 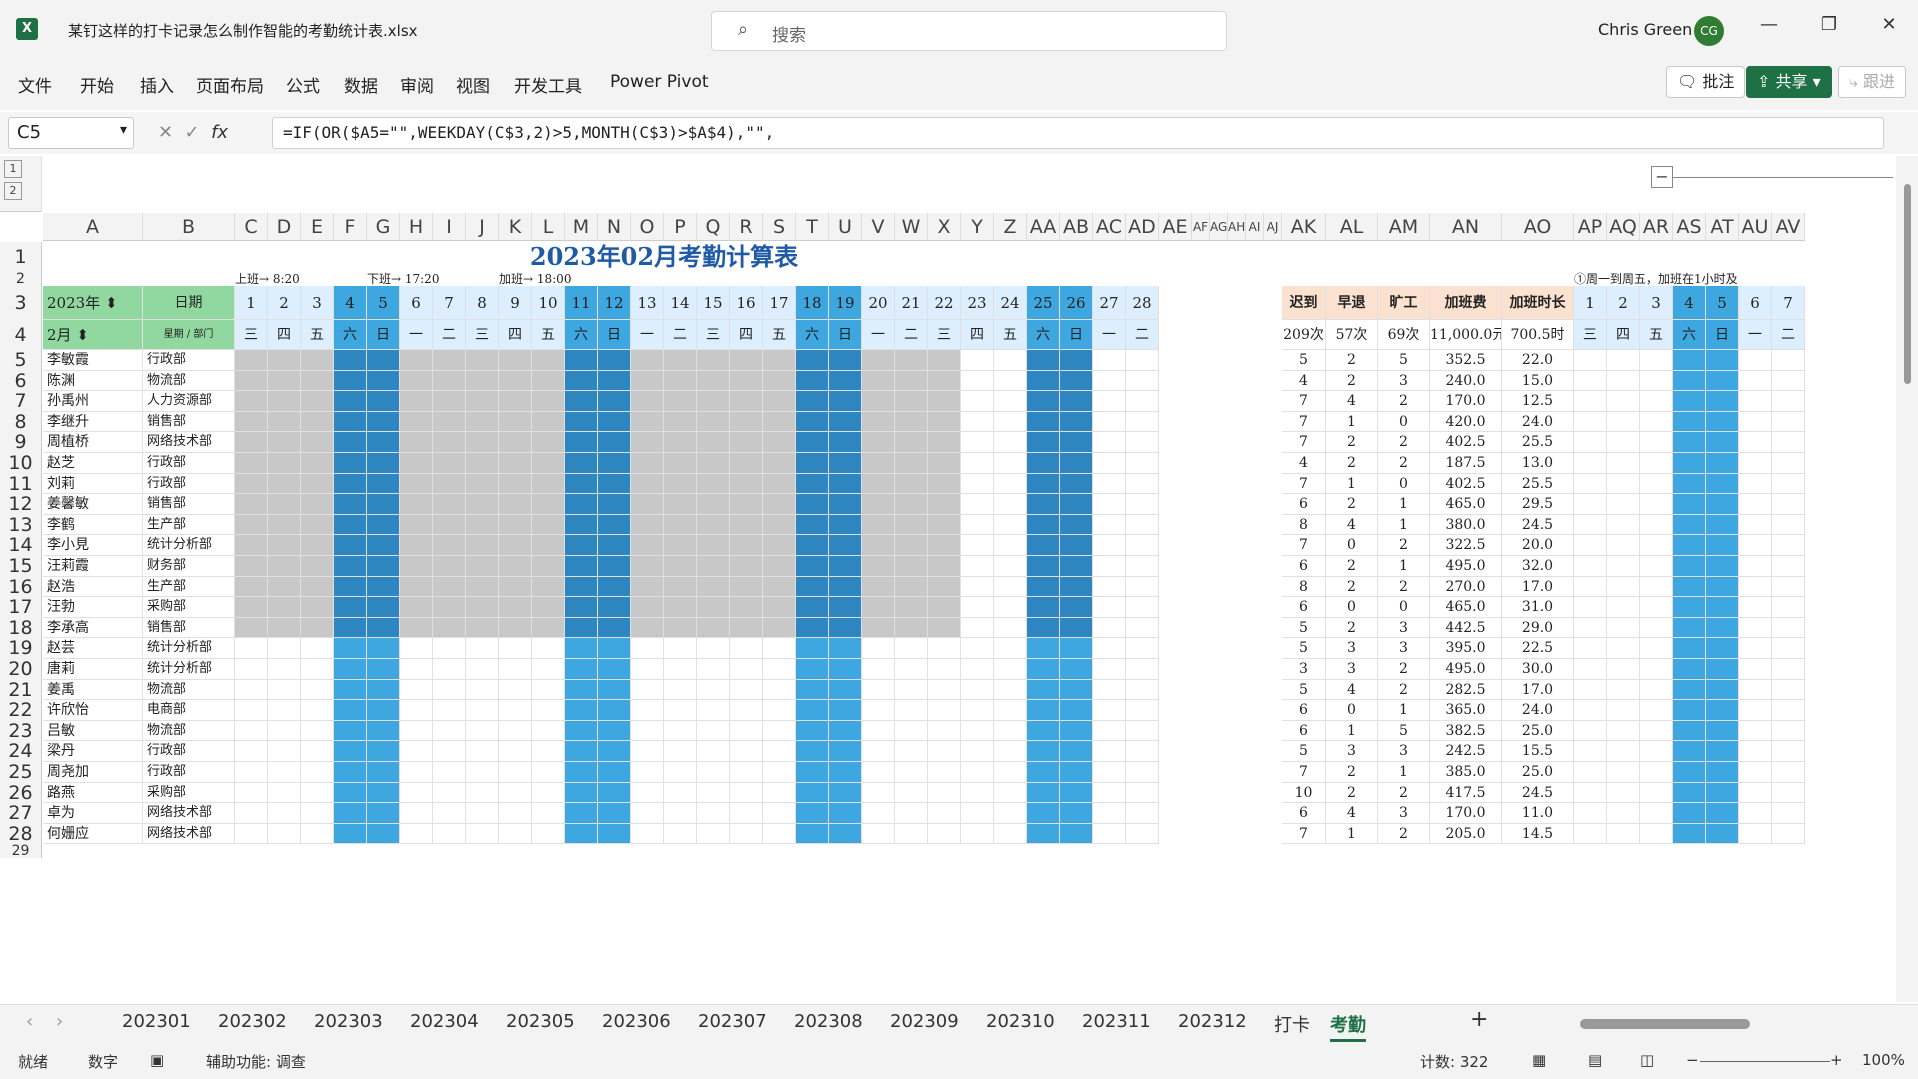 What do you see at coordinates (1304, 422) in the screenshot?
I see `summary-value: 7` at bounding box center [1304, 422].